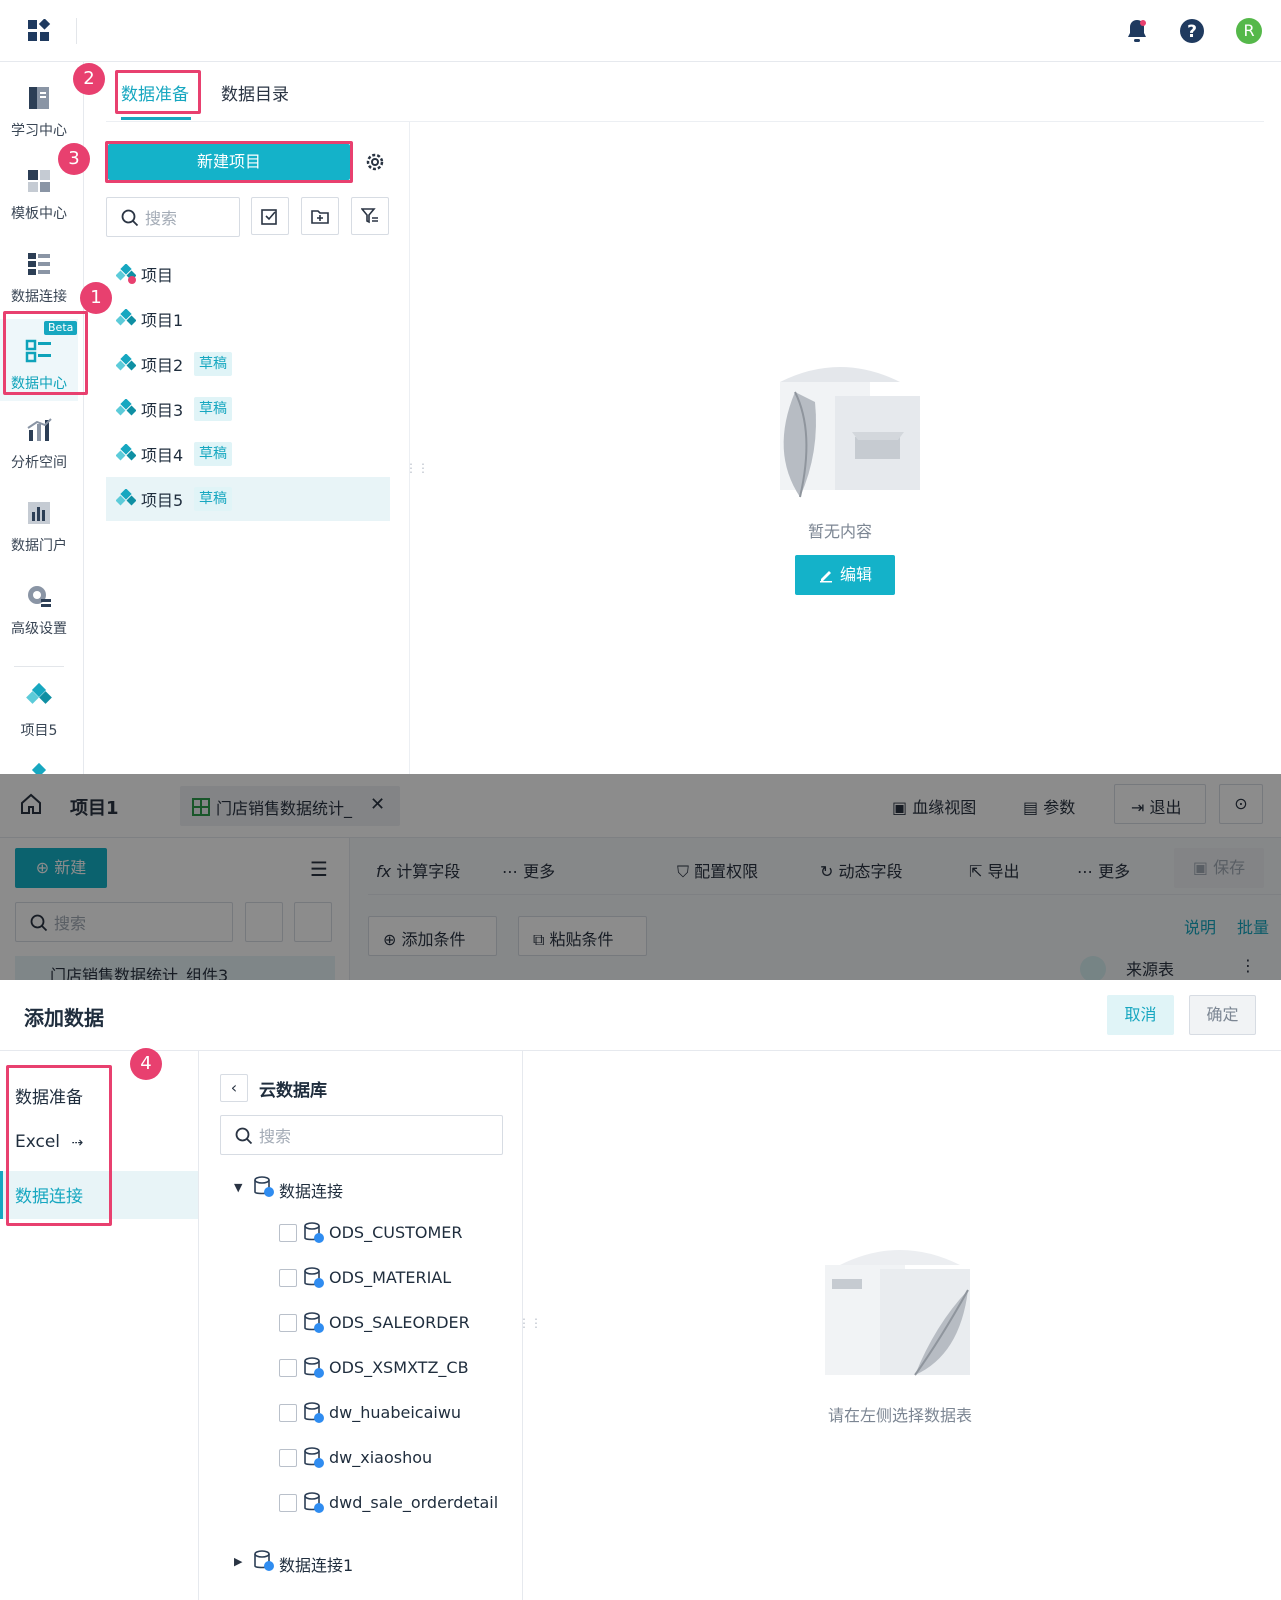  Describe the element at coordinates (238, 1561) in the screenshot. I see `expand-icon-2: ▶` at that location.